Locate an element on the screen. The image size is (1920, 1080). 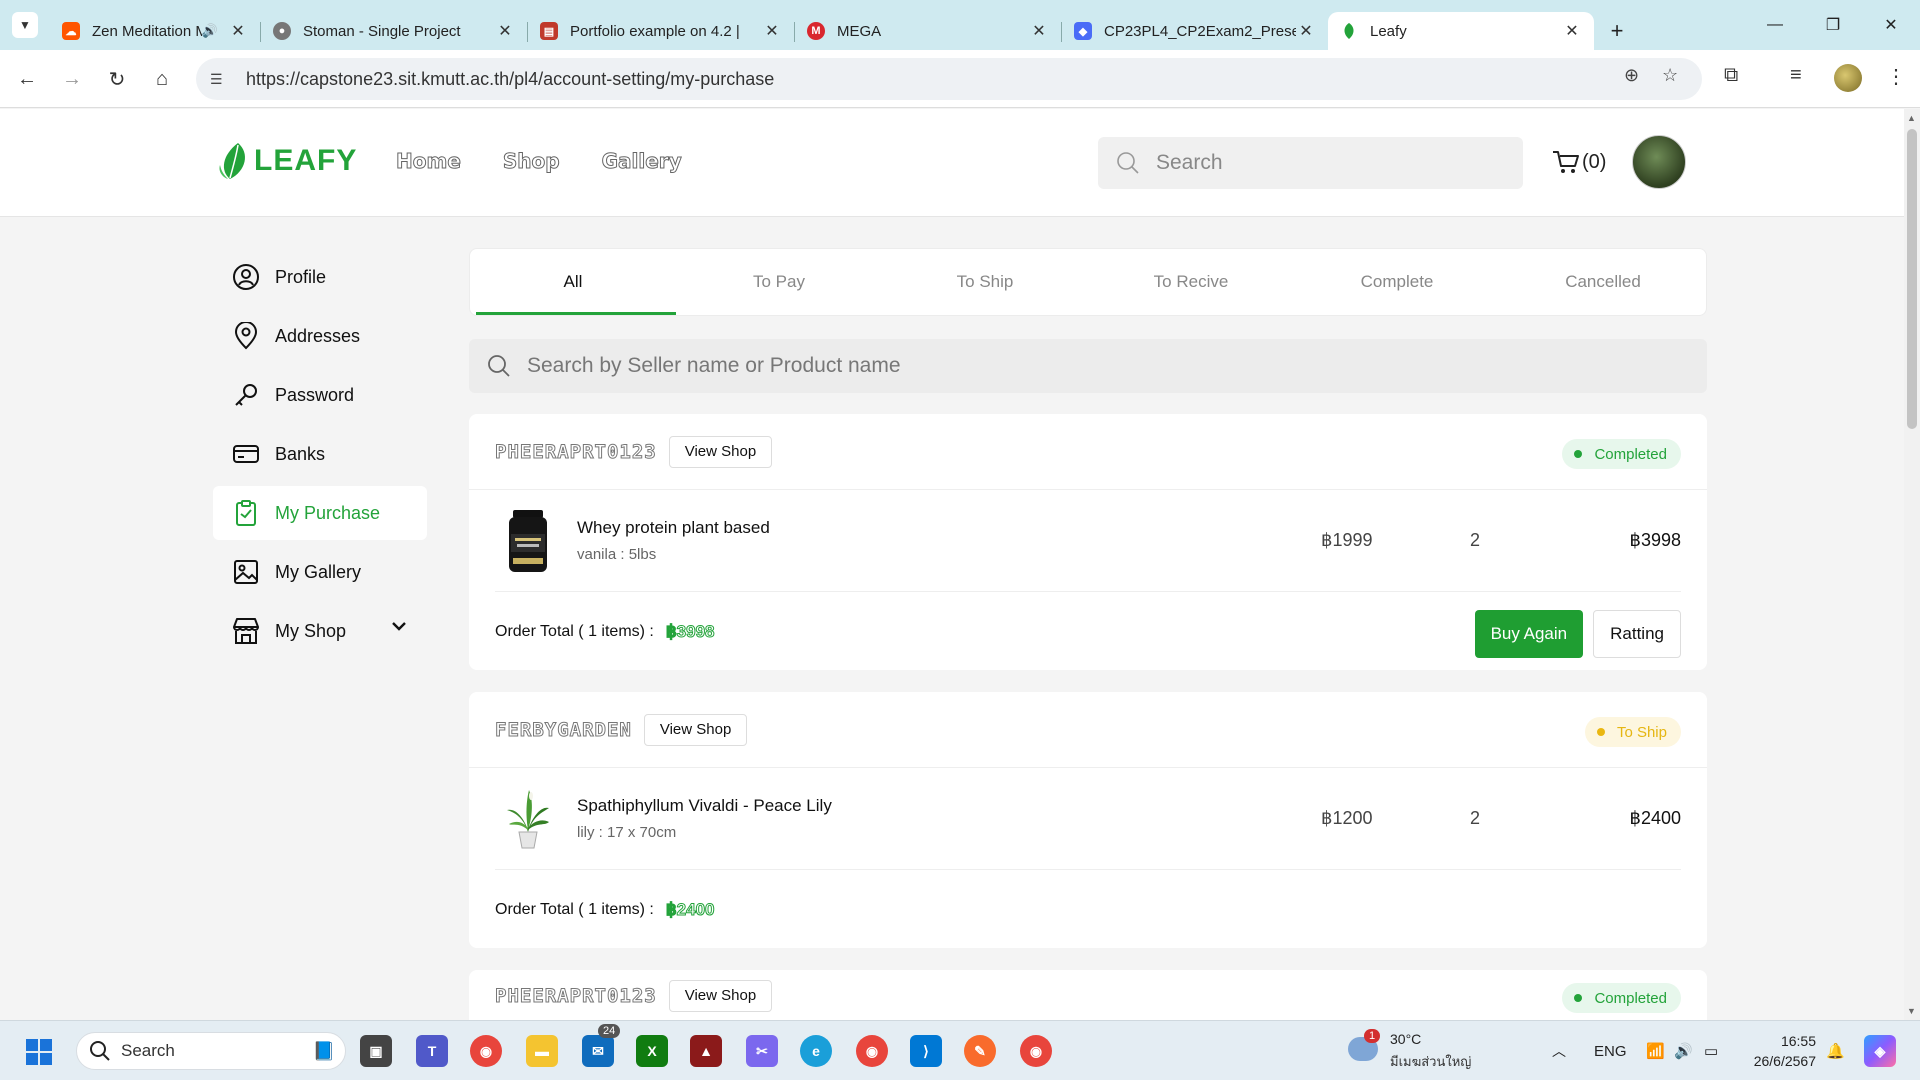
scroll-down-icon: ▼ is located at coordinates (1911, 1011).